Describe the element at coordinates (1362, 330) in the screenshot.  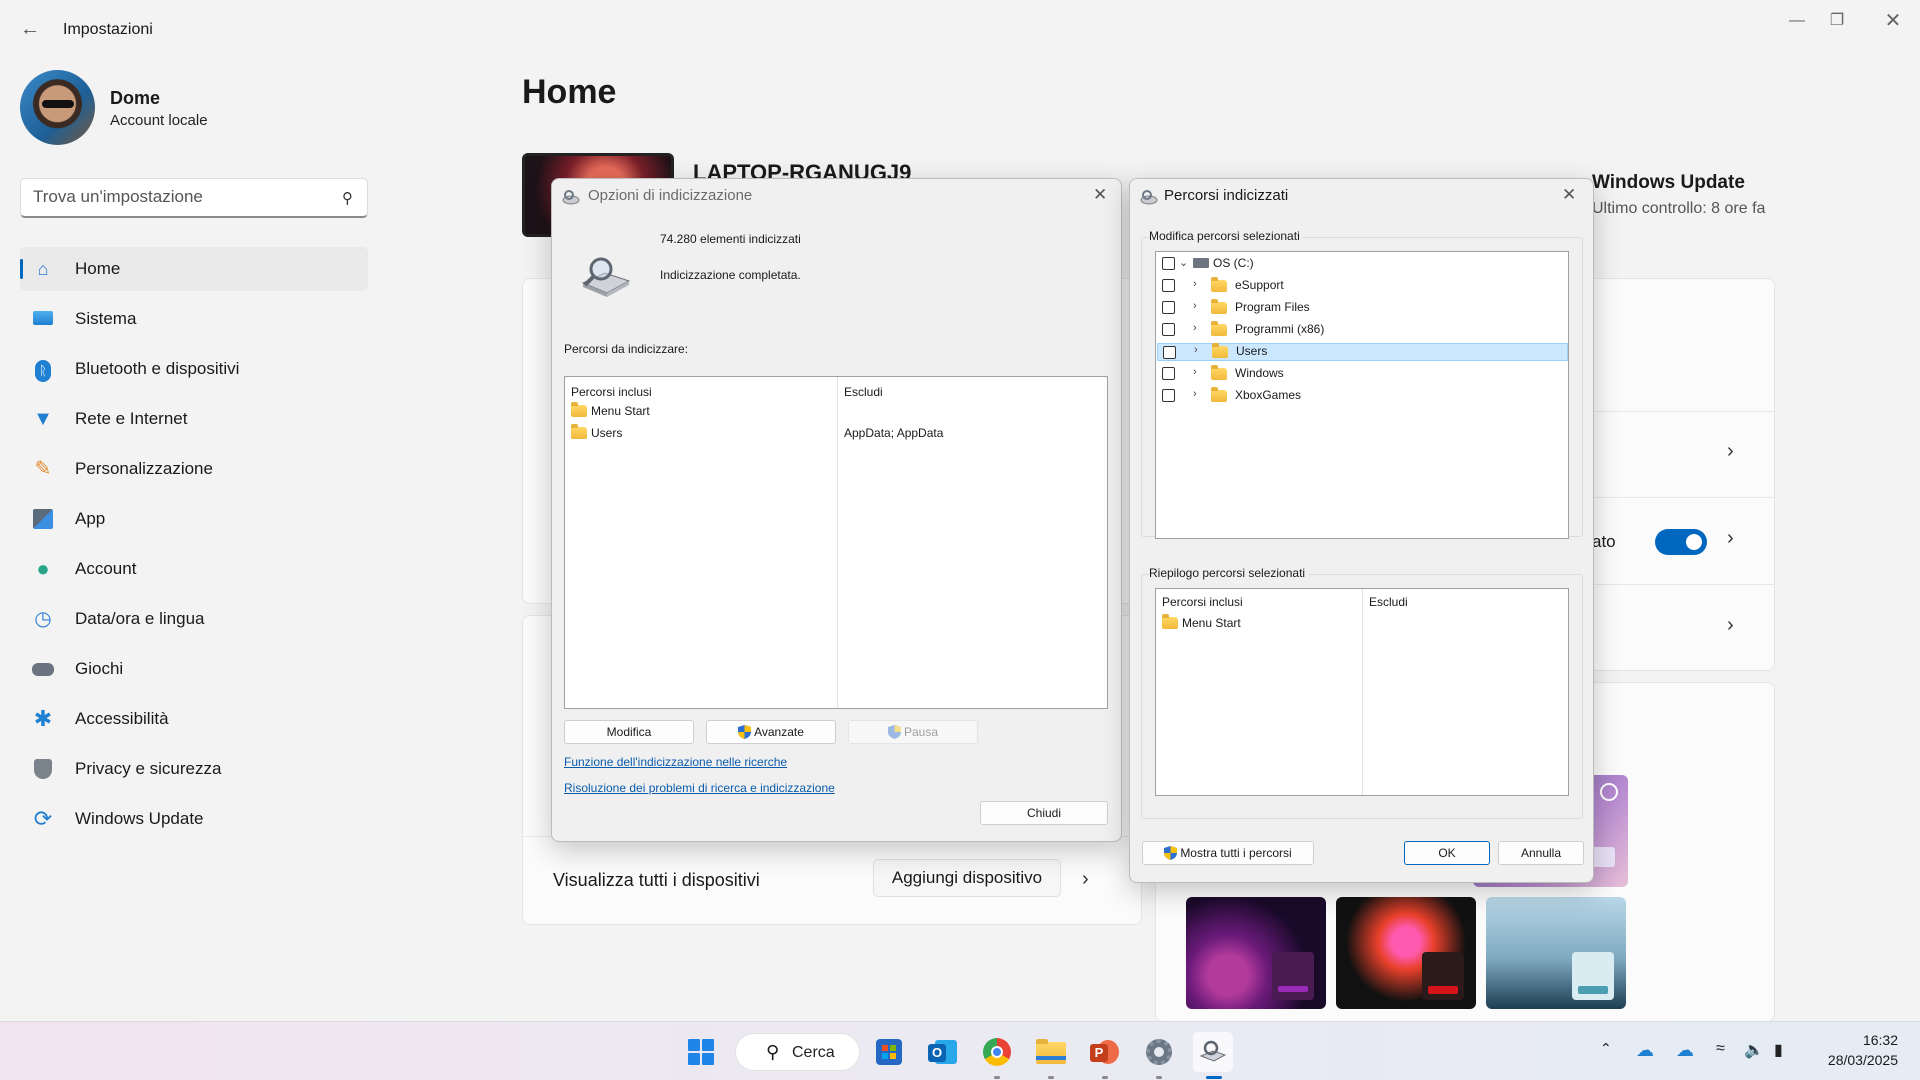
I see `tree-item-programmi-x86: › Programmi (x86)` at that location.